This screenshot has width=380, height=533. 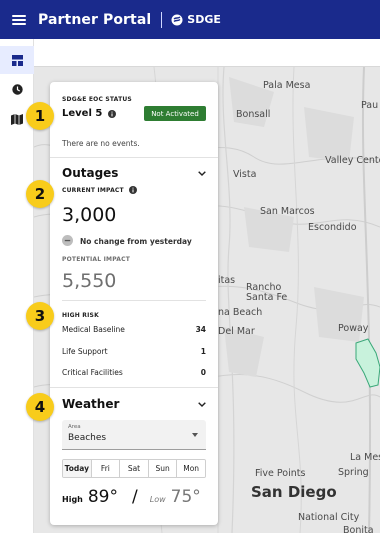 I want to click on app-title: Partner Portal, so click(x=95, y=19).